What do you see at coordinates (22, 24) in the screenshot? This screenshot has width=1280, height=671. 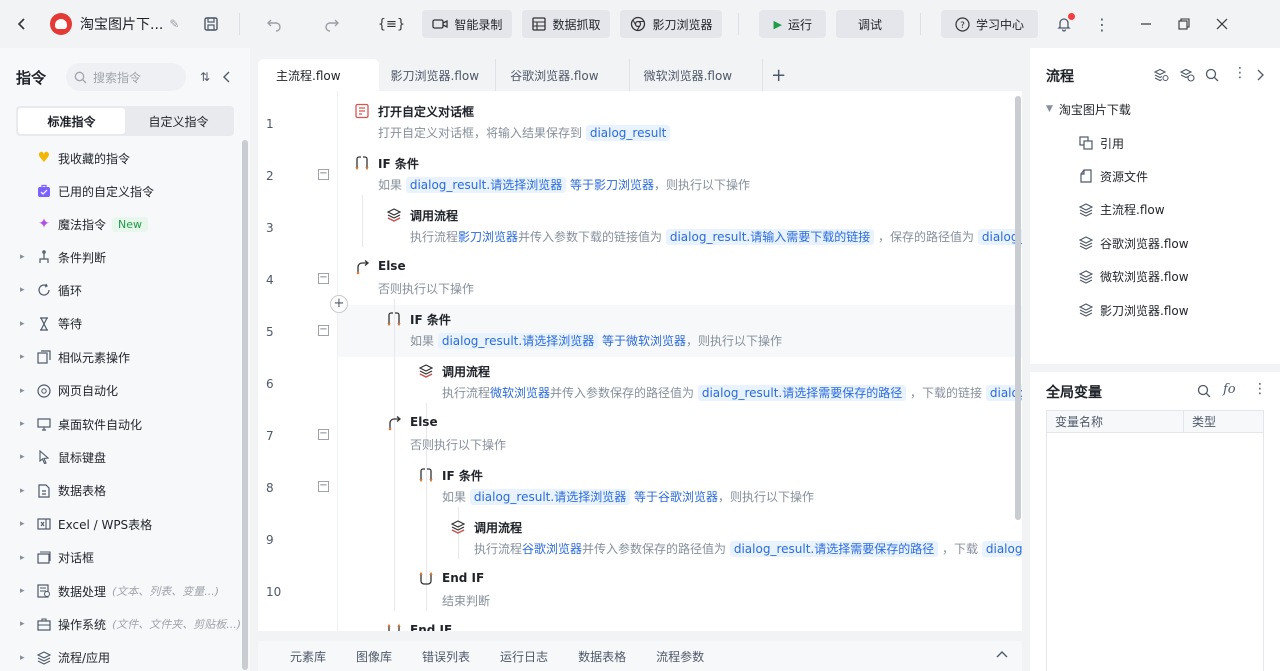 I see `back-arrow-icon` at bounding box center [22, 24].